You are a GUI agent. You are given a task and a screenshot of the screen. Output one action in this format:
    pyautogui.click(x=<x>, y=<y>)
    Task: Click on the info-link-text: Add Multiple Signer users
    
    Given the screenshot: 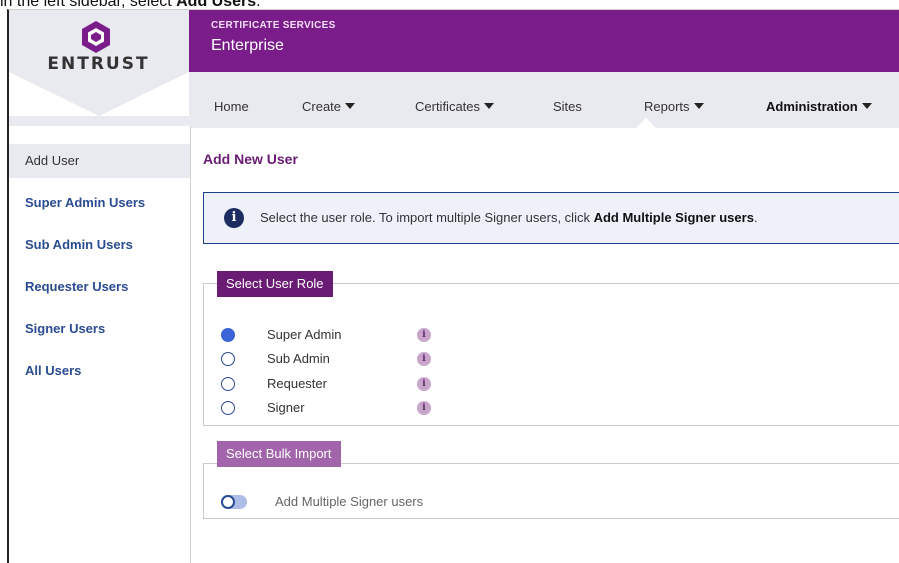 What is the action you would take?
    pyautogui.click(x=673, y=217)
    